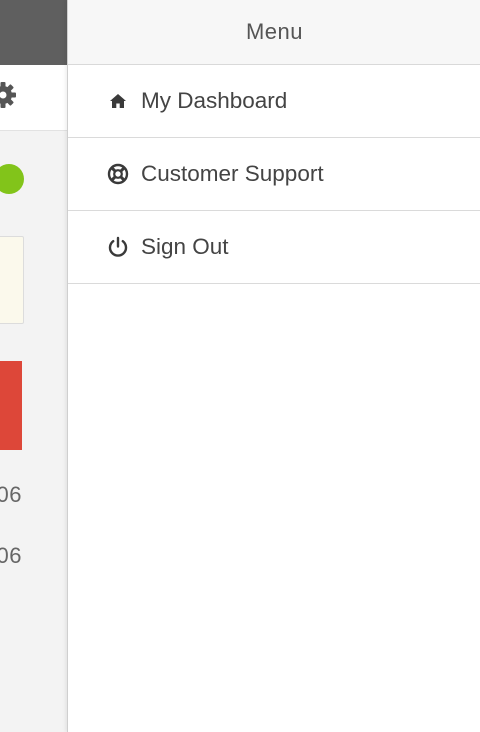  I want to click on menu-item-label: Sign Out, so click(185, 246).